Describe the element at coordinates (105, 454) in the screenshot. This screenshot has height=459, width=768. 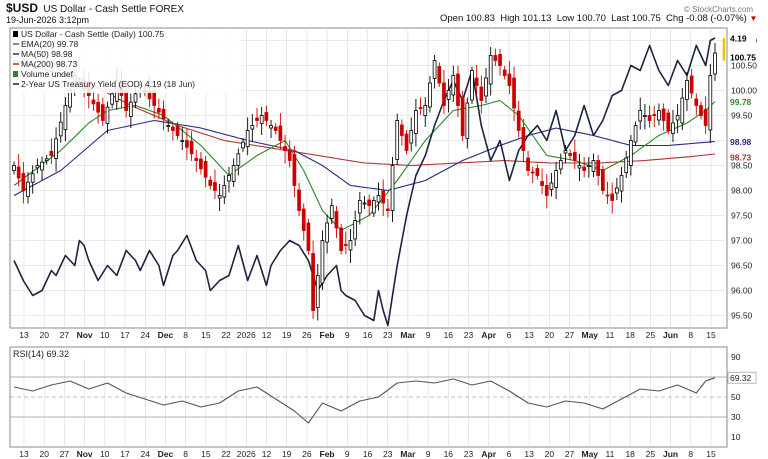
I see `rsi-x-tick-label: 10` at that location.